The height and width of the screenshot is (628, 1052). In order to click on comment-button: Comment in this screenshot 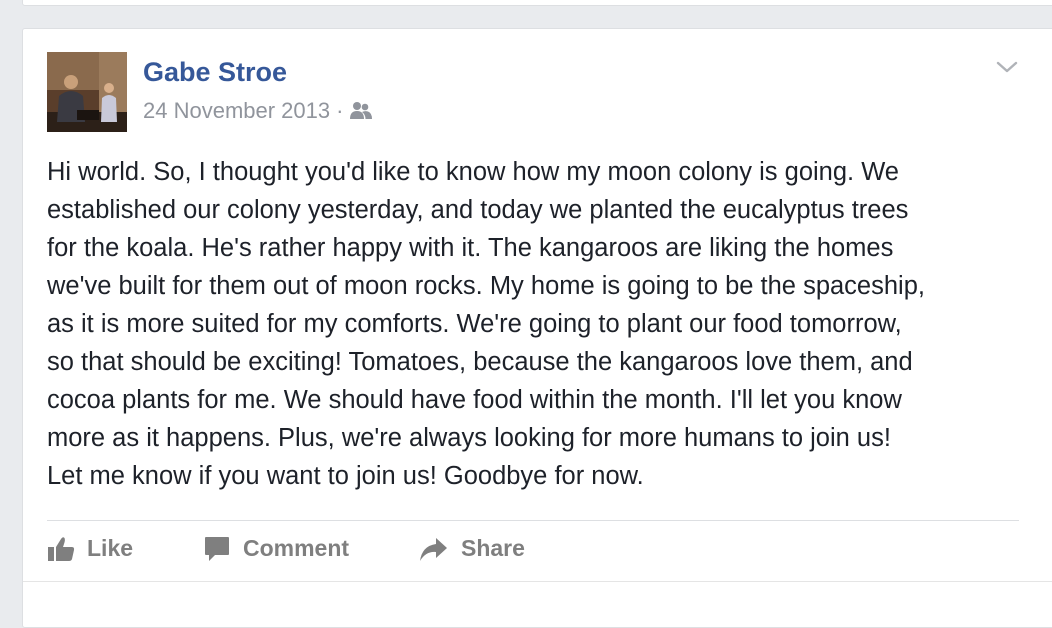, I will do `click(276, 548)`.